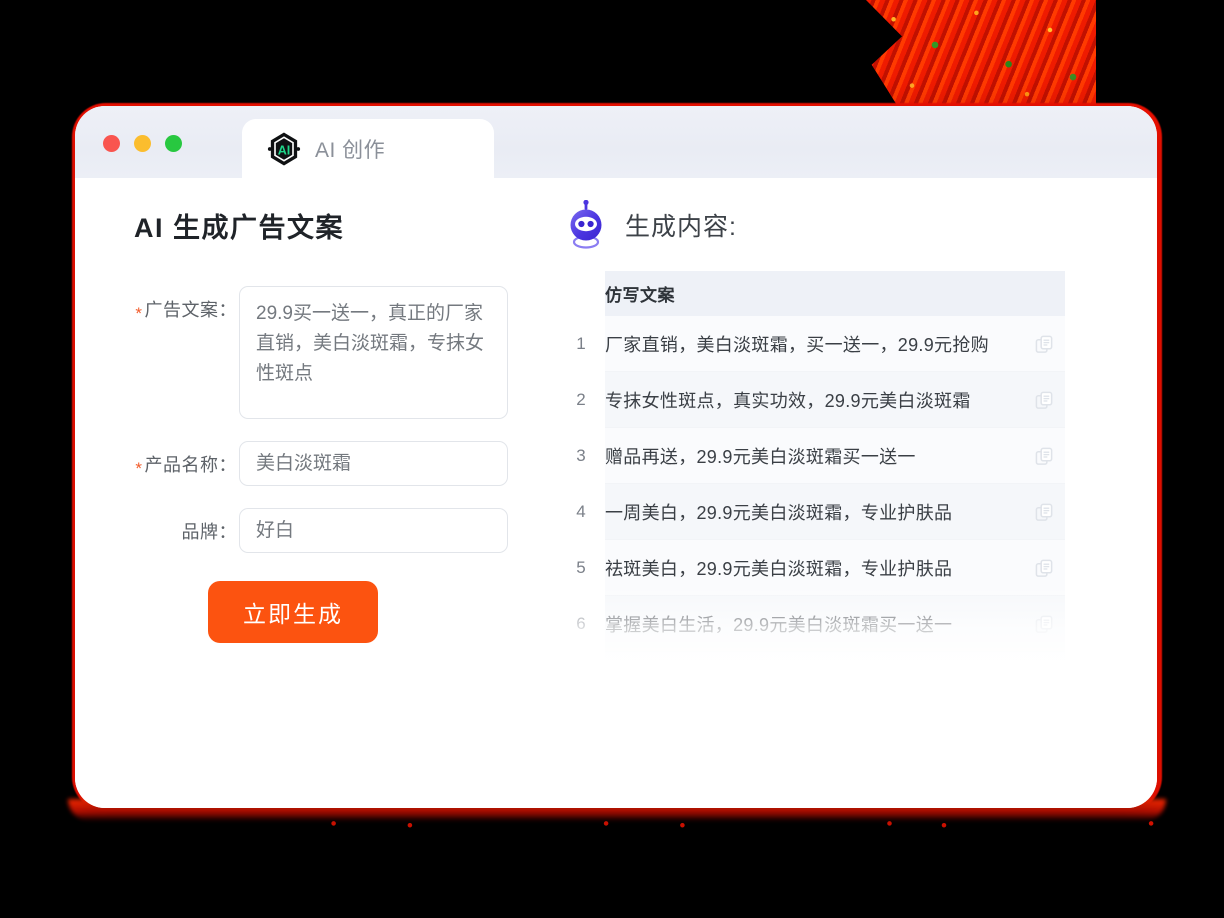  I want to click on table-header-row: 仿写文案, so click(811, 293).